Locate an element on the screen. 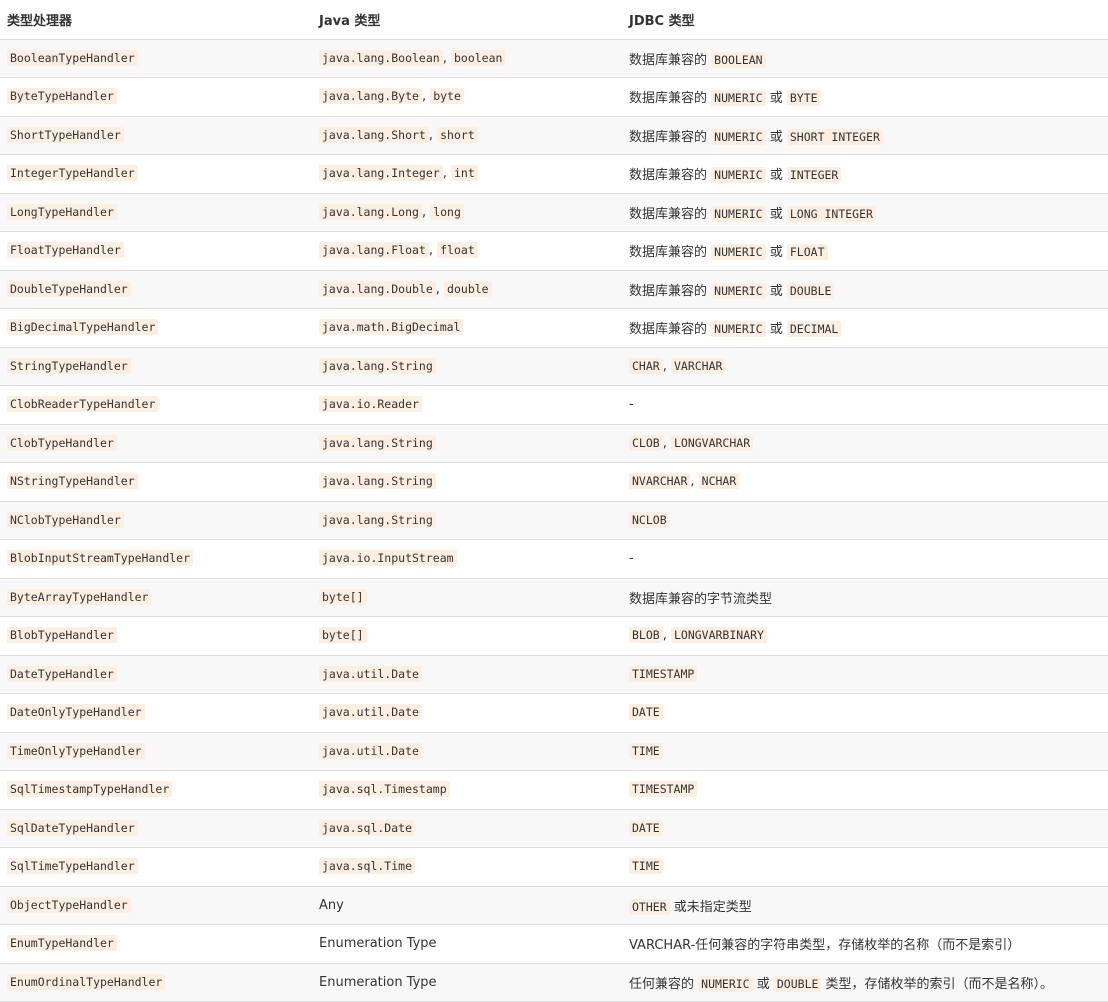  cell-jdbc-type: DATE is located at coordinates (864, 713).